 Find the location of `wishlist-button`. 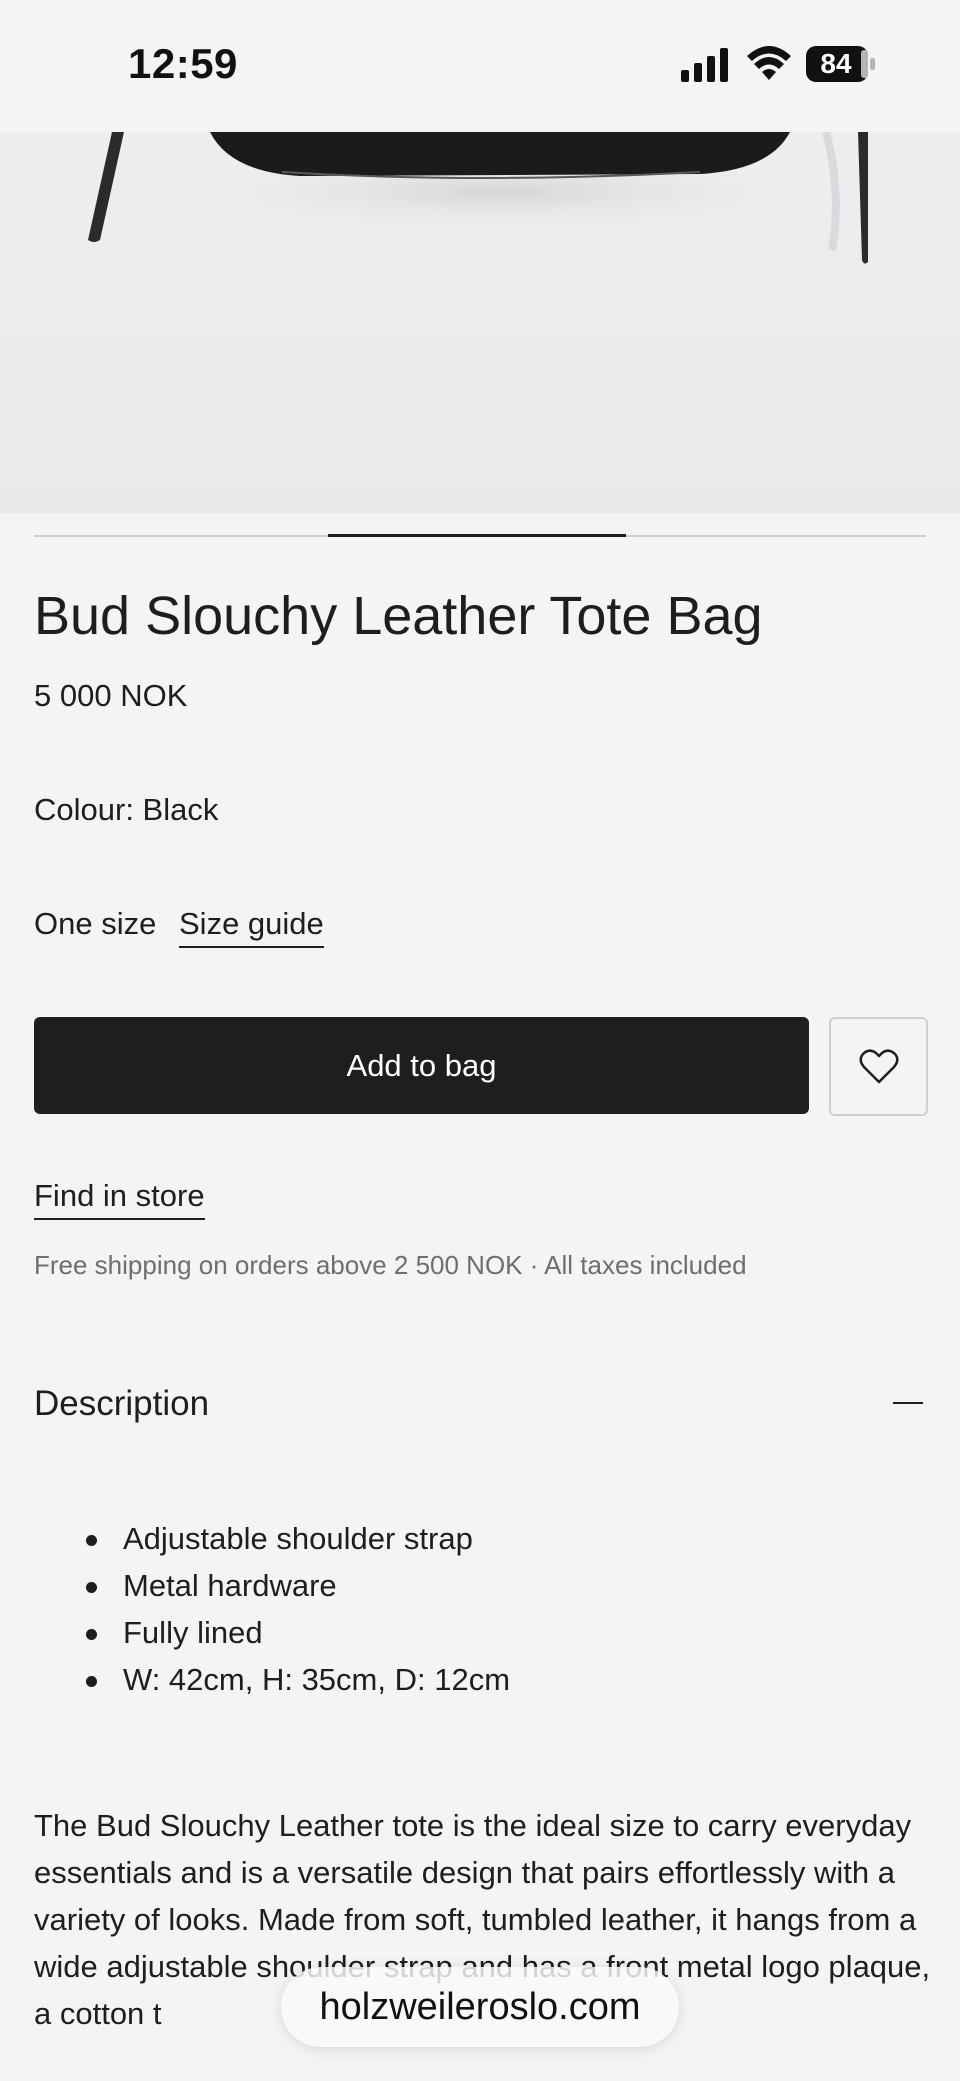

wishlist-button is located at coordinates (878, 1066).